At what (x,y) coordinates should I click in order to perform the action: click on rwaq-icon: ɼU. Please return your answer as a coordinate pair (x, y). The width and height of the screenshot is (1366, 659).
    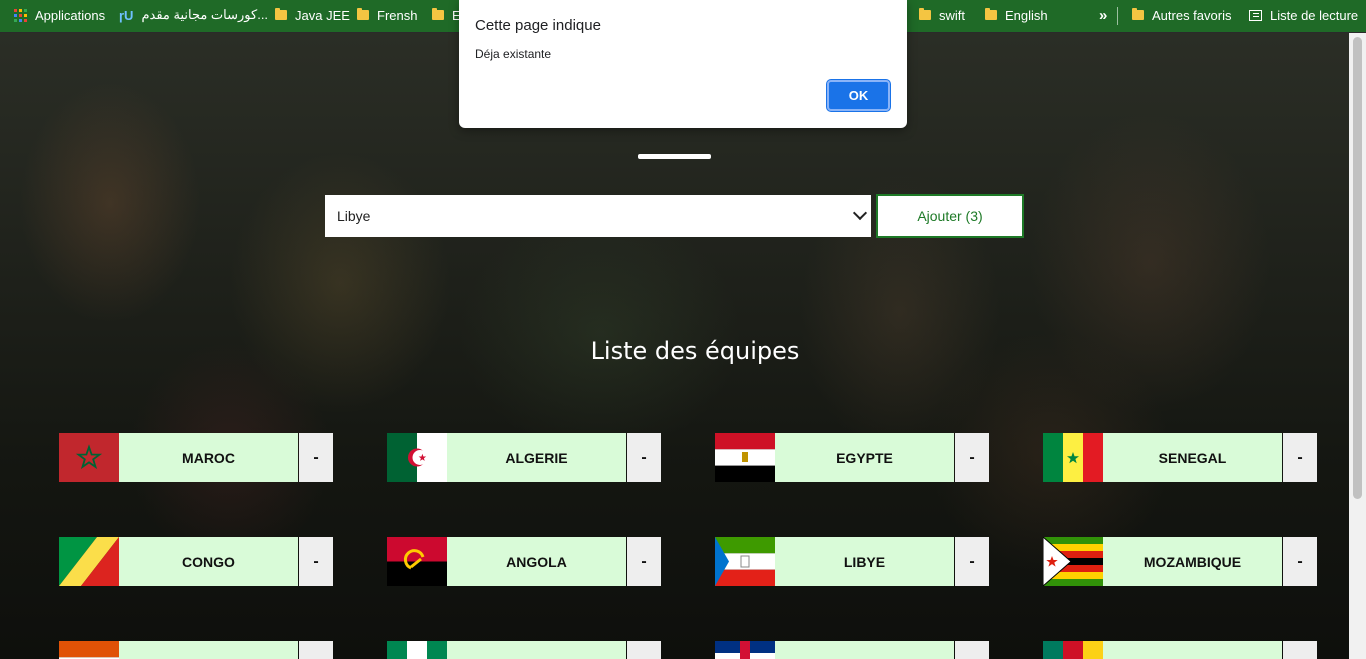
    Looking at the image, I should click on (126, 15).